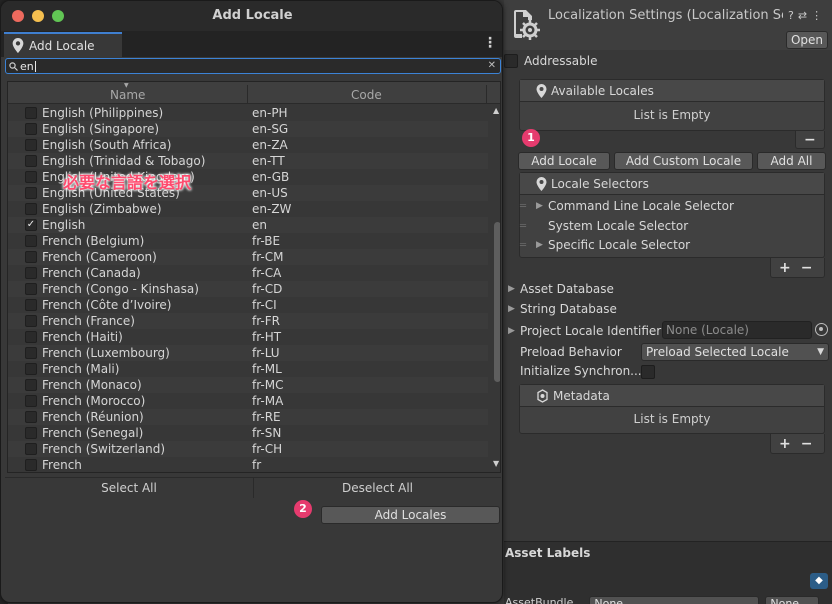 The image size is (832, 604). Describe the element at coordinates (562, 309) in the screenshot. I see `string-database-foldout: ▶ String Database` at that location.